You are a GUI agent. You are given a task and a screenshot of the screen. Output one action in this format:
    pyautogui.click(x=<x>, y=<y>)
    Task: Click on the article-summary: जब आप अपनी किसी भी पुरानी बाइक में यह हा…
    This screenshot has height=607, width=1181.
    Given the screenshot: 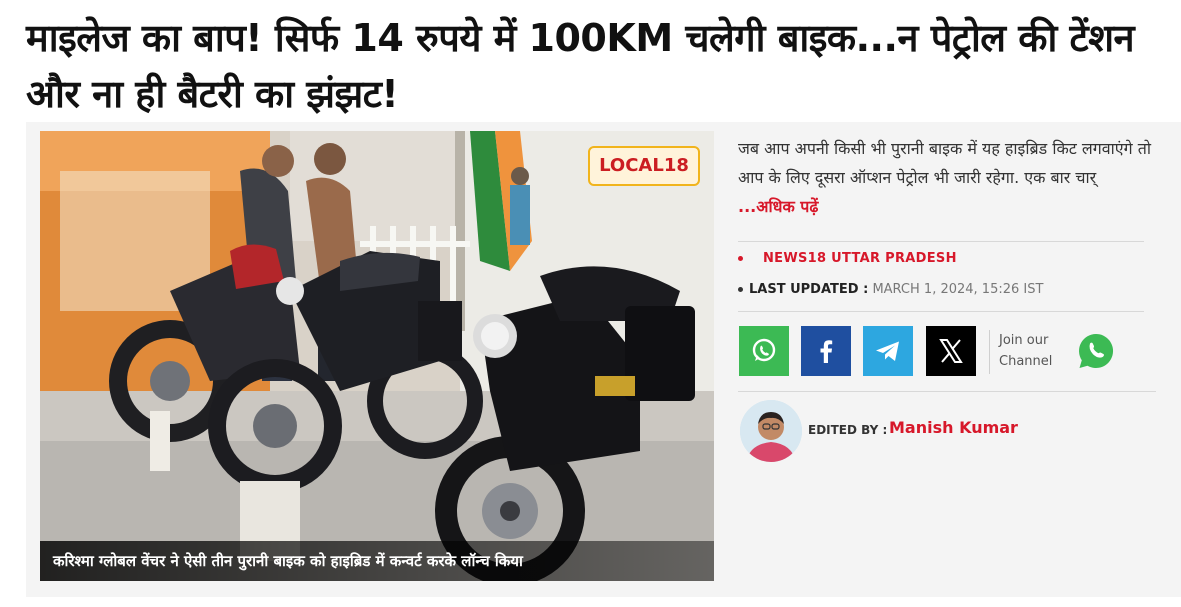 What is the action you would take?
    pyautogui.click(x=945, y=177)
    